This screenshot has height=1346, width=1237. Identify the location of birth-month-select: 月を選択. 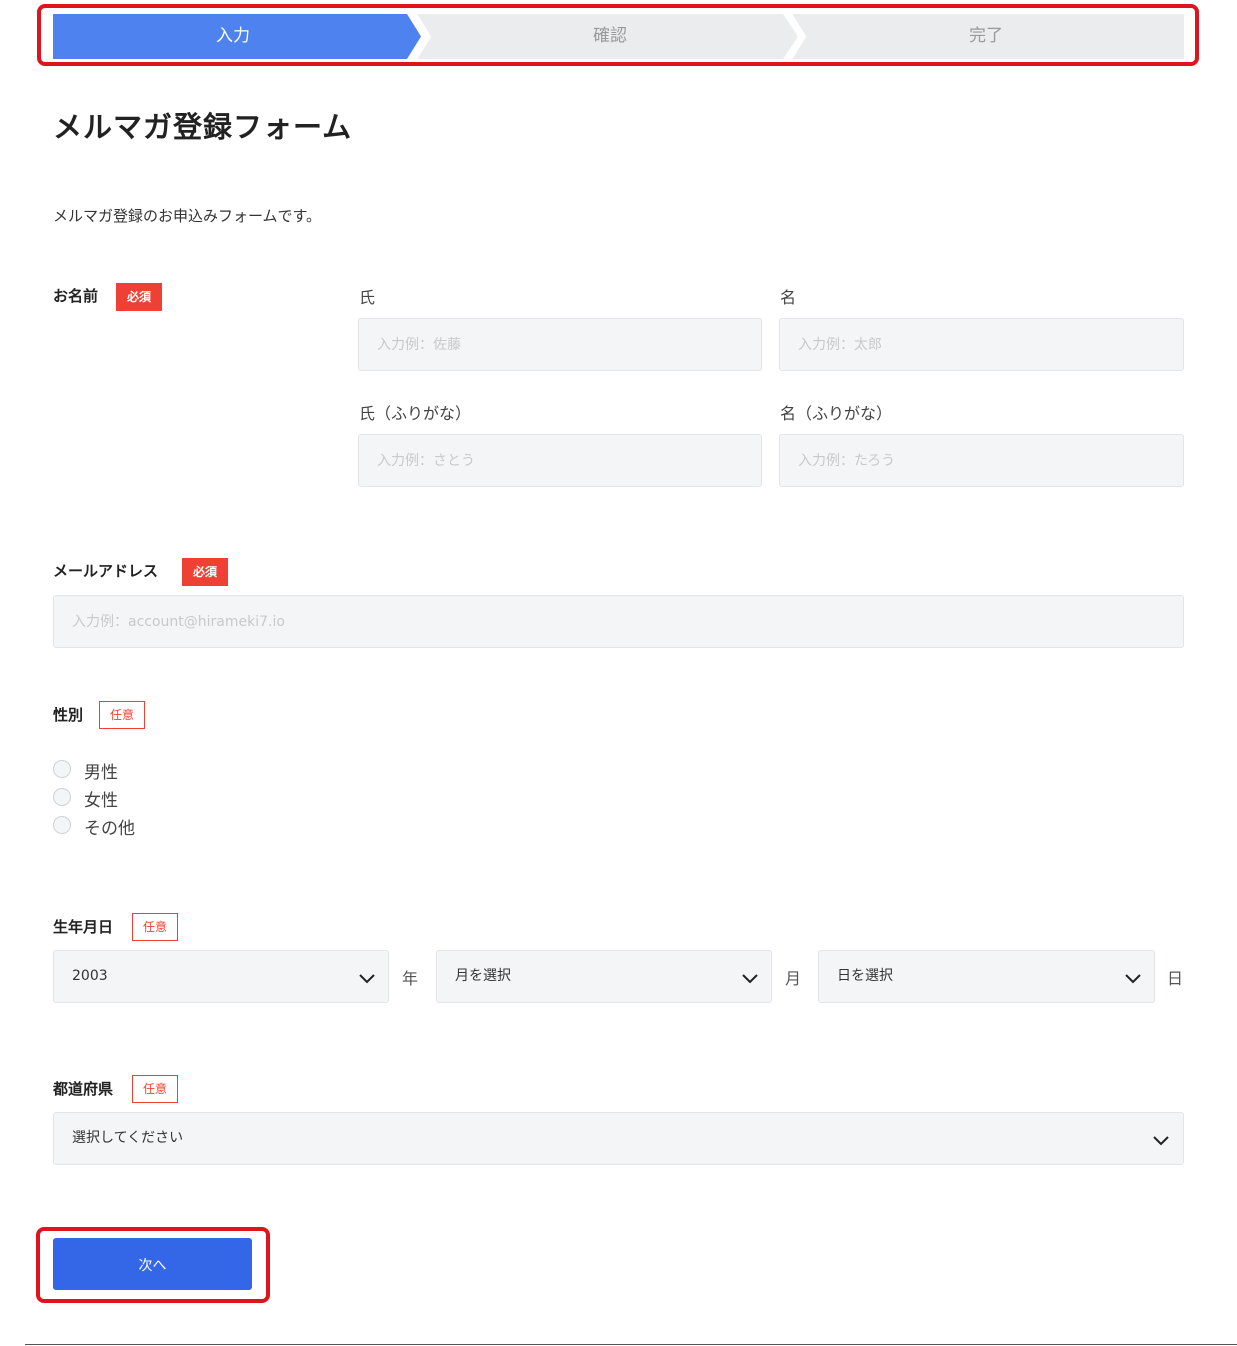
(604, 976).